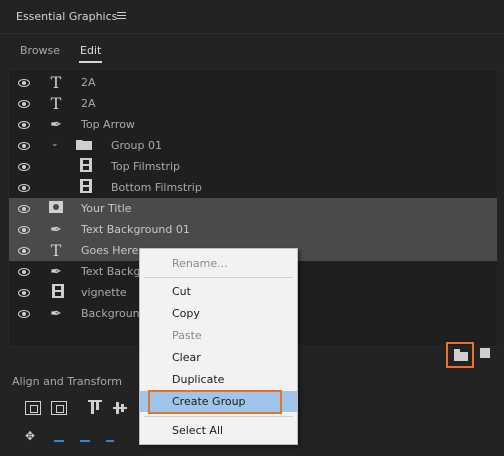 This screenshot has height=456, width=504. I want to click on align-horizontal-center-icon, so click(33, 408).